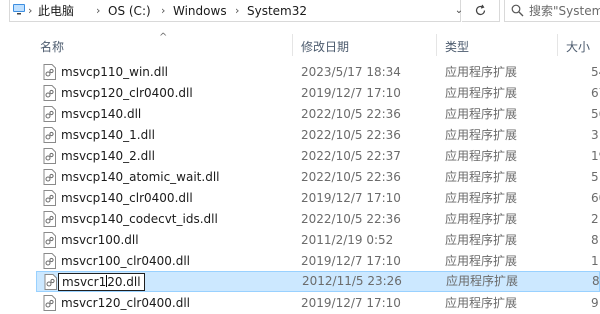  I want to click on column-header-name: 名称, so click(52, 47).